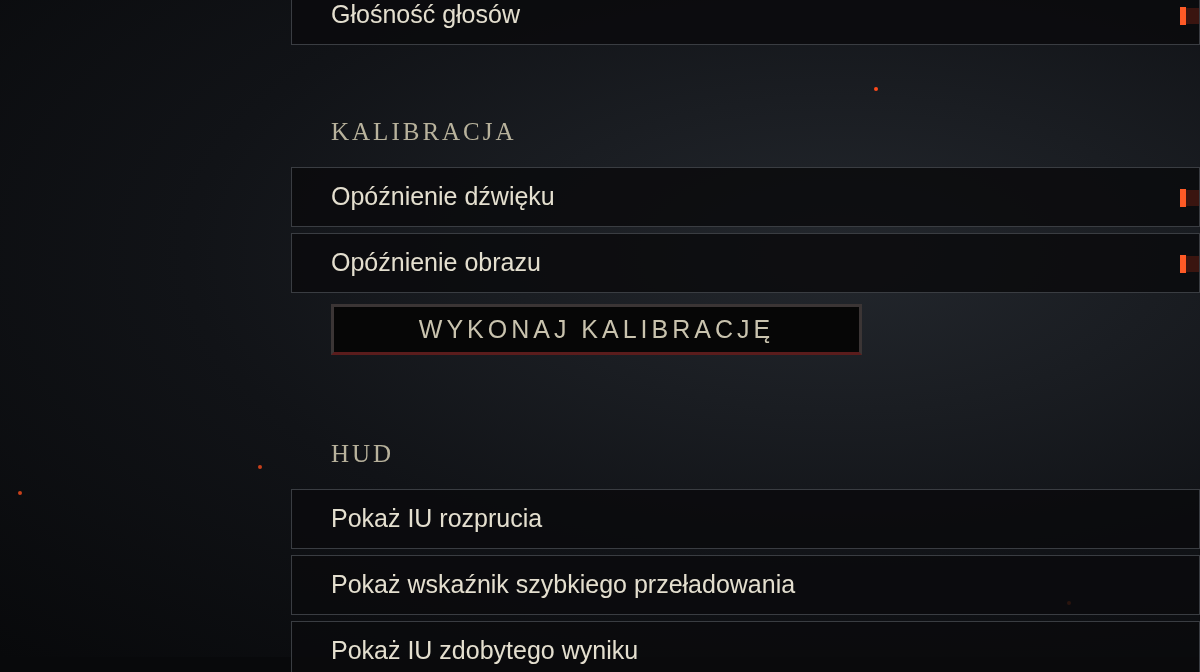 This screenshot has width=1200, height=672. I want to click on calibrate-button: WYKONAJ KALIBRACJĘ, so click(596, 329).